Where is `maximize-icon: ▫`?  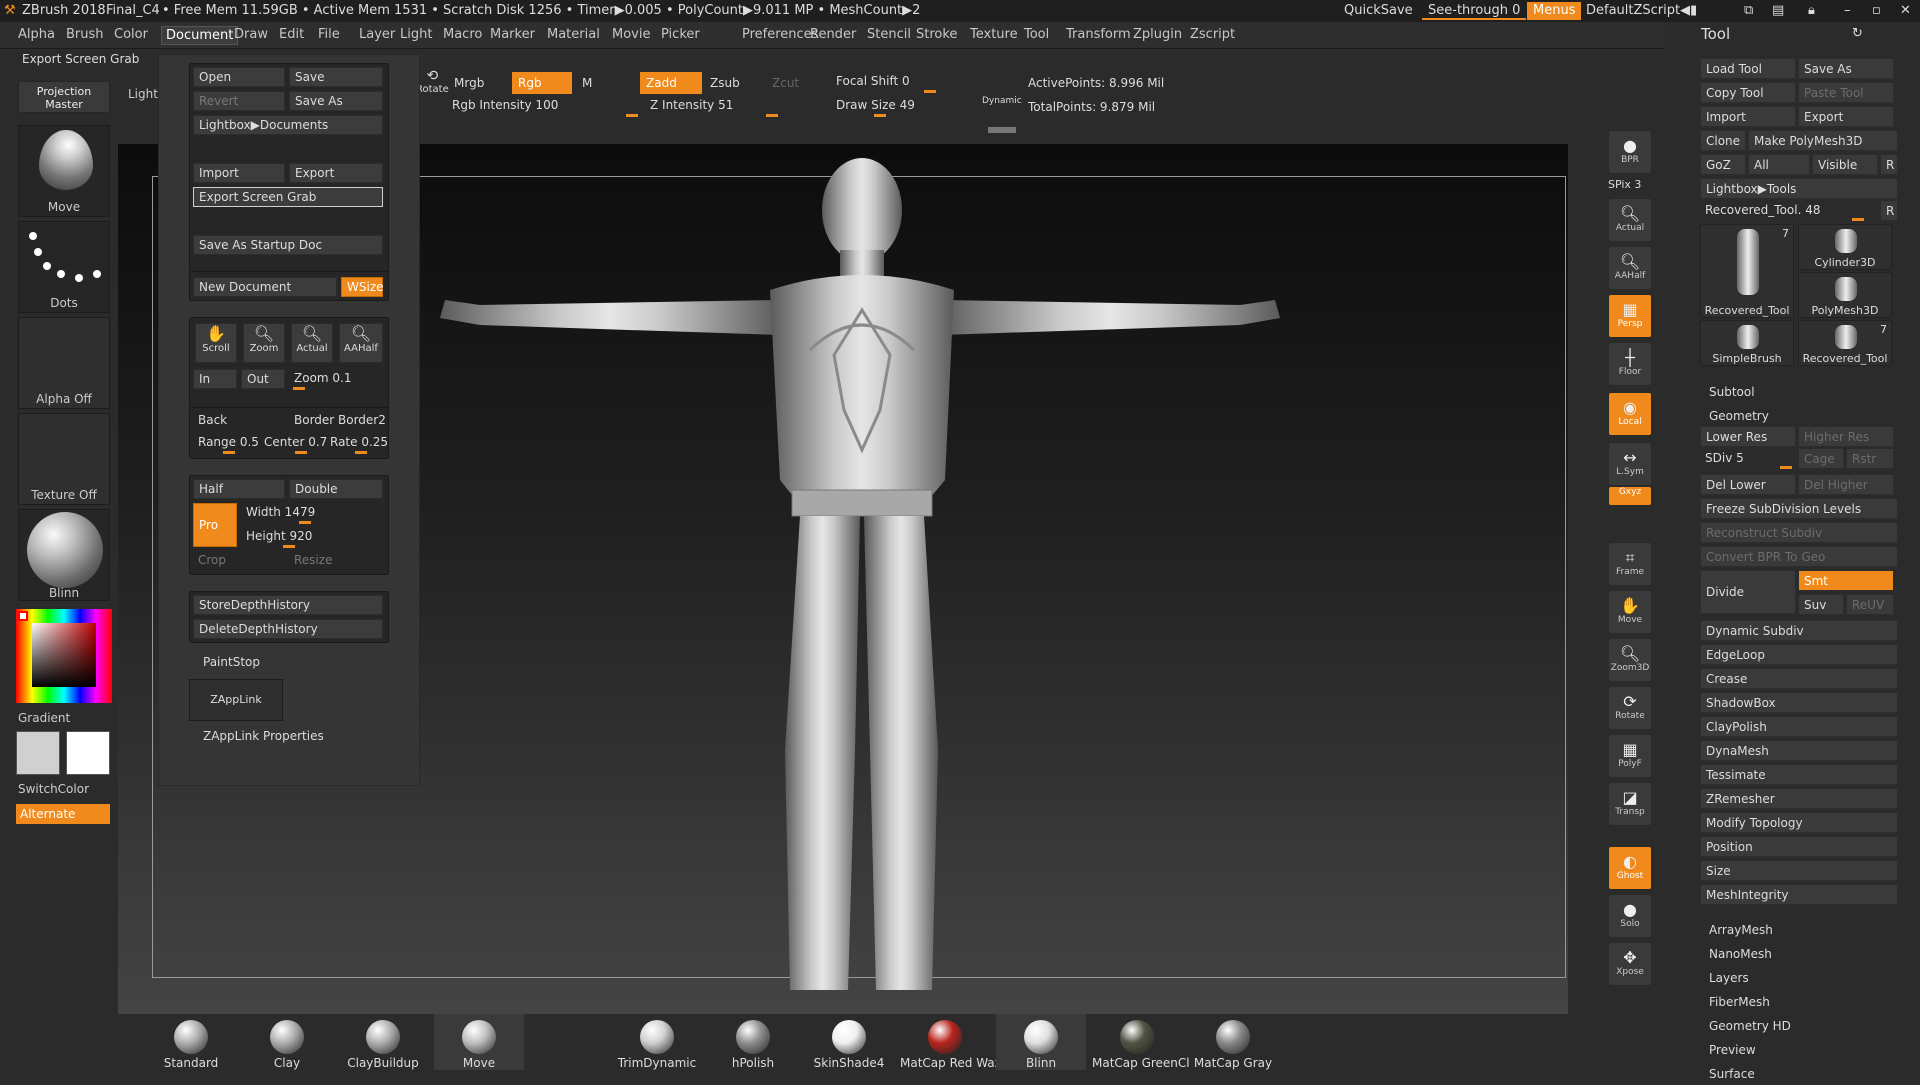 maximize-icon: ▫ is located at coordinates (1876, 11).